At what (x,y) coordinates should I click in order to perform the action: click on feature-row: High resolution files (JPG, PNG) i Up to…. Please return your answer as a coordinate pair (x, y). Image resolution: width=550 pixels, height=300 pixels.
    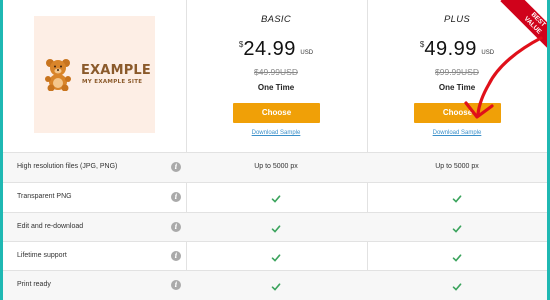
    Looking at the image, I should click on (275, 167).